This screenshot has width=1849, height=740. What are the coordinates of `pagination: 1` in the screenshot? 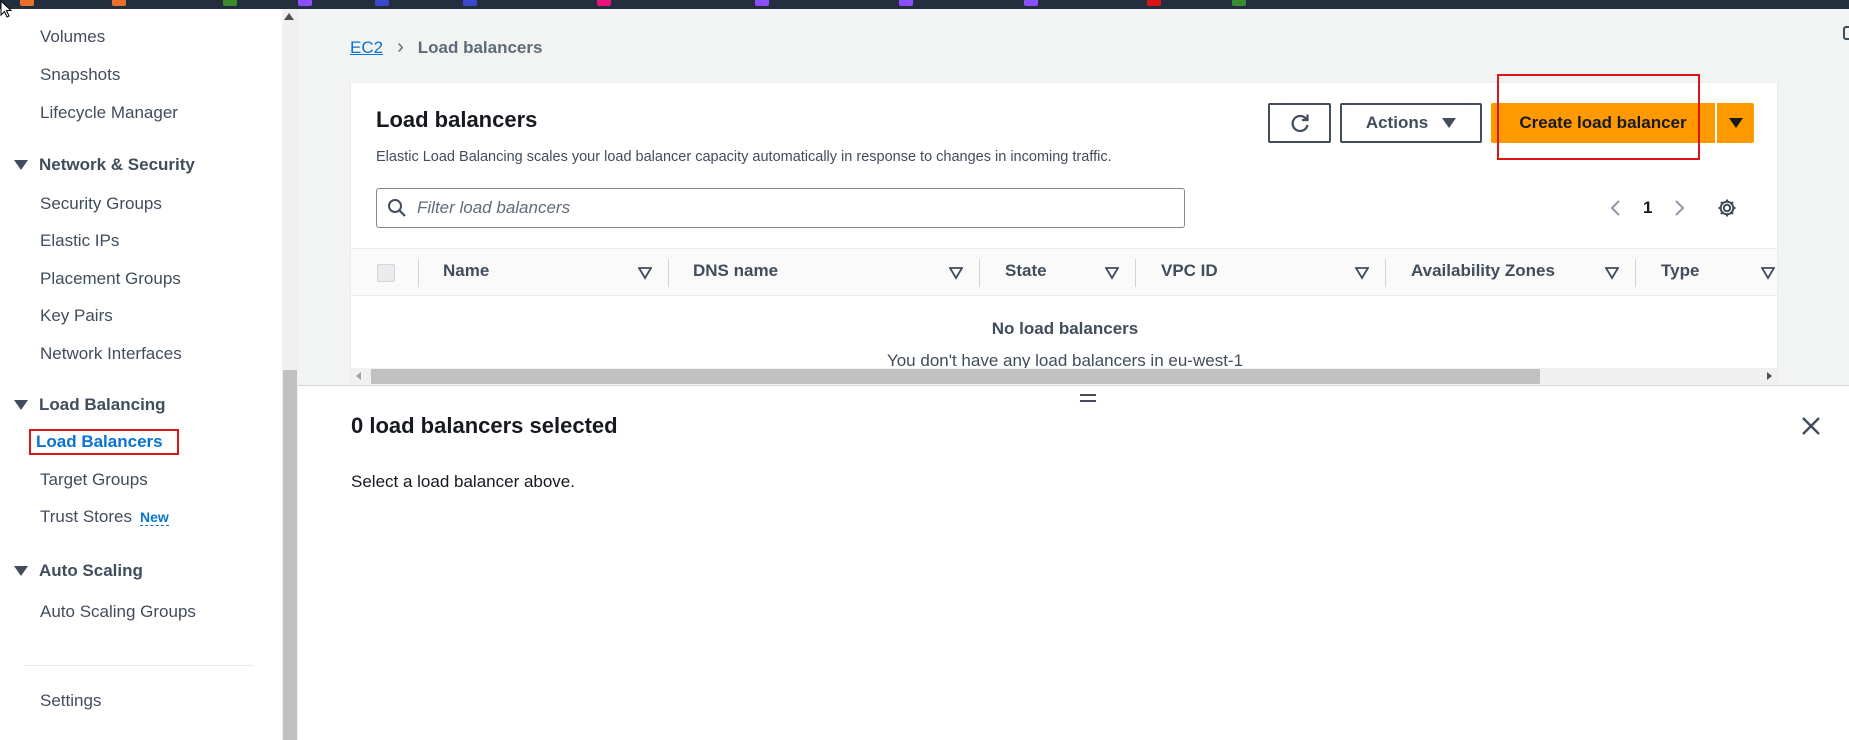 It's located at (1673, 208).